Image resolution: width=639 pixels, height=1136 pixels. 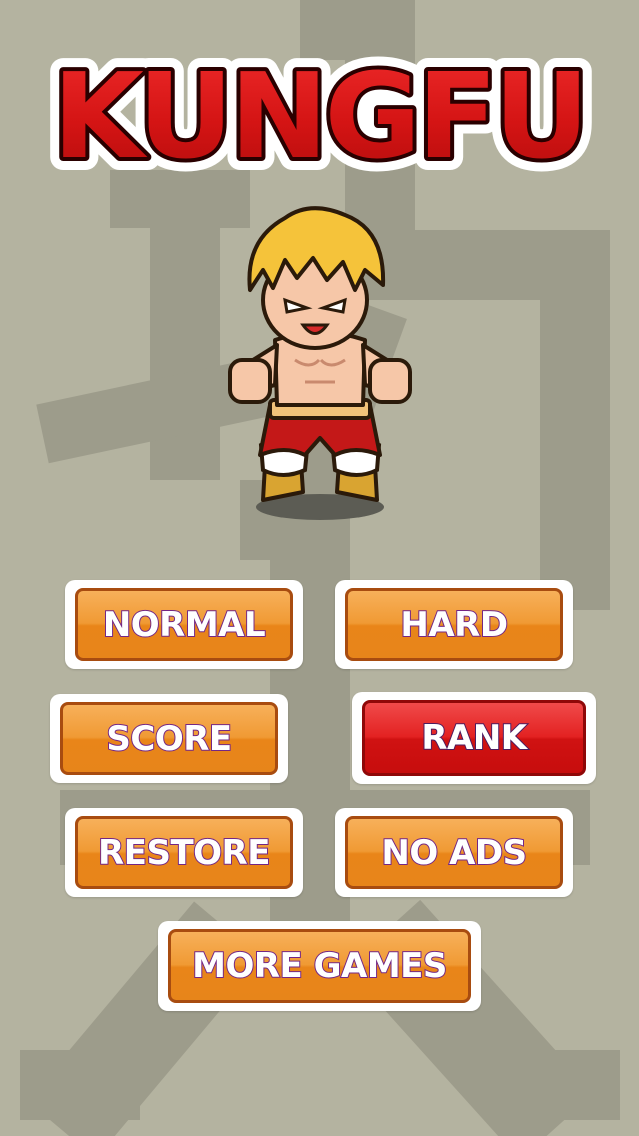 I want to click on rank-button-label: RANK, so click(x=474, y=738).